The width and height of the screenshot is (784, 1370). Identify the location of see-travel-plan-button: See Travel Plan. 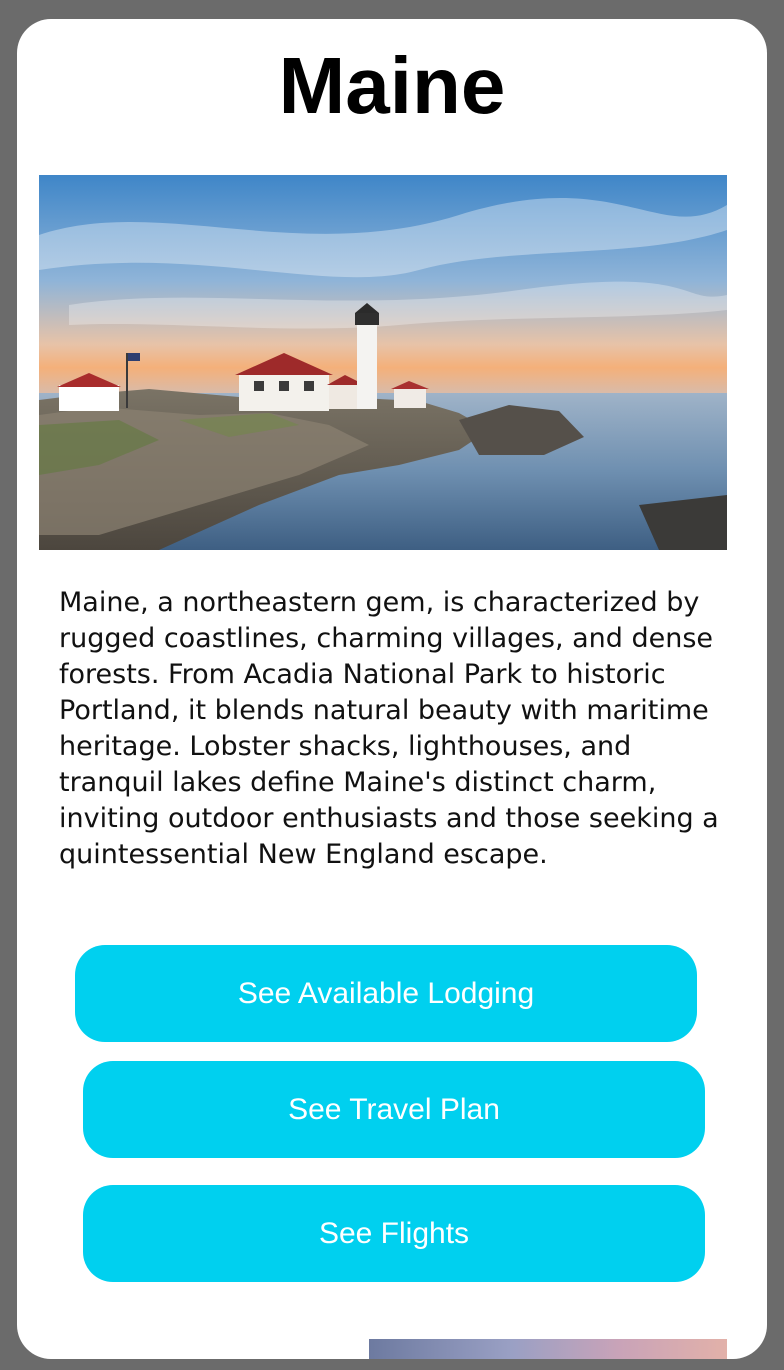
(394, 1109).